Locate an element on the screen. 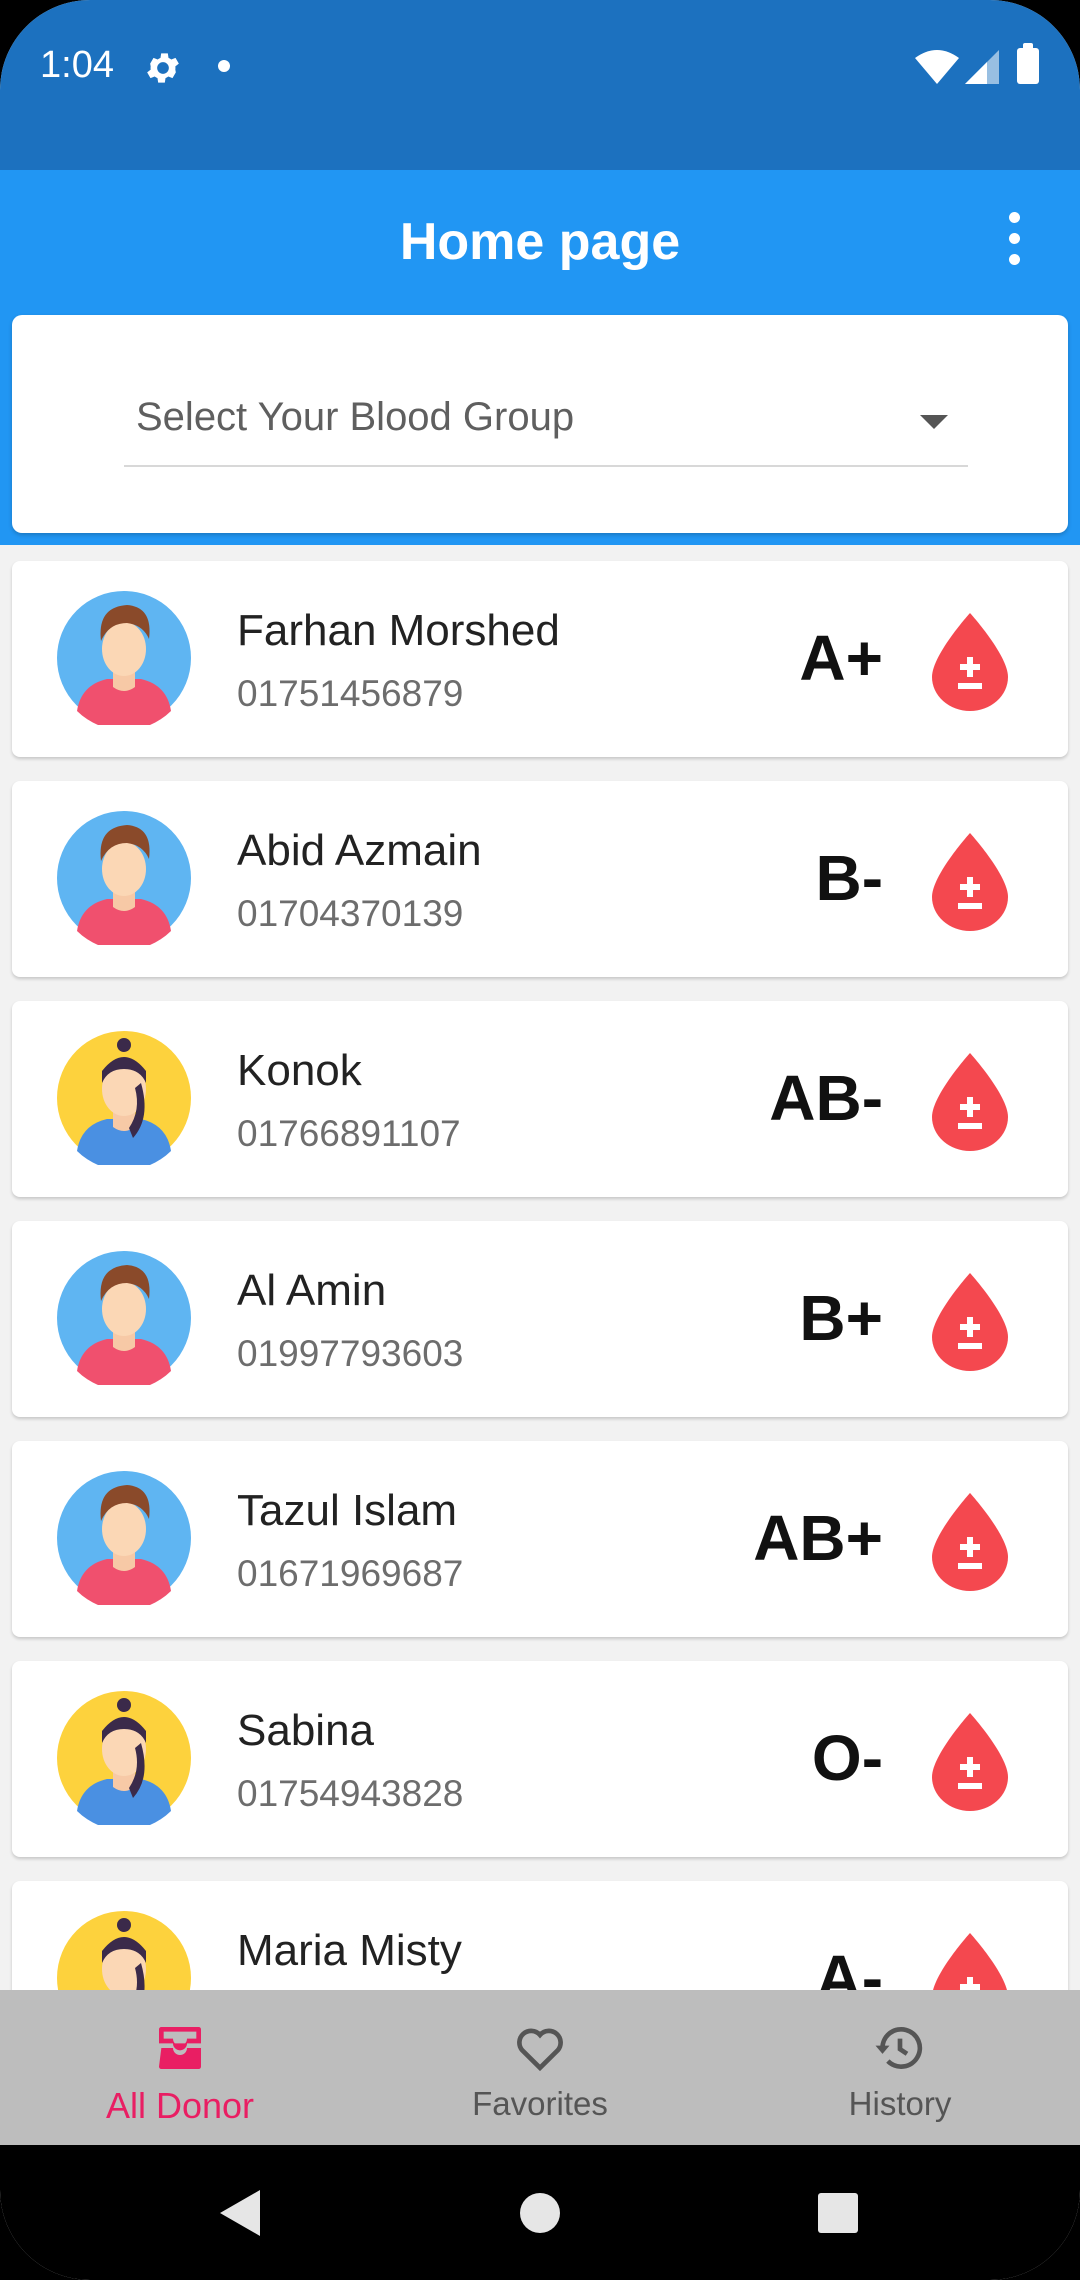 The height and width of the screenshot is (2280, 1080). more-vert-icon is located at coordinates (1014, 242).